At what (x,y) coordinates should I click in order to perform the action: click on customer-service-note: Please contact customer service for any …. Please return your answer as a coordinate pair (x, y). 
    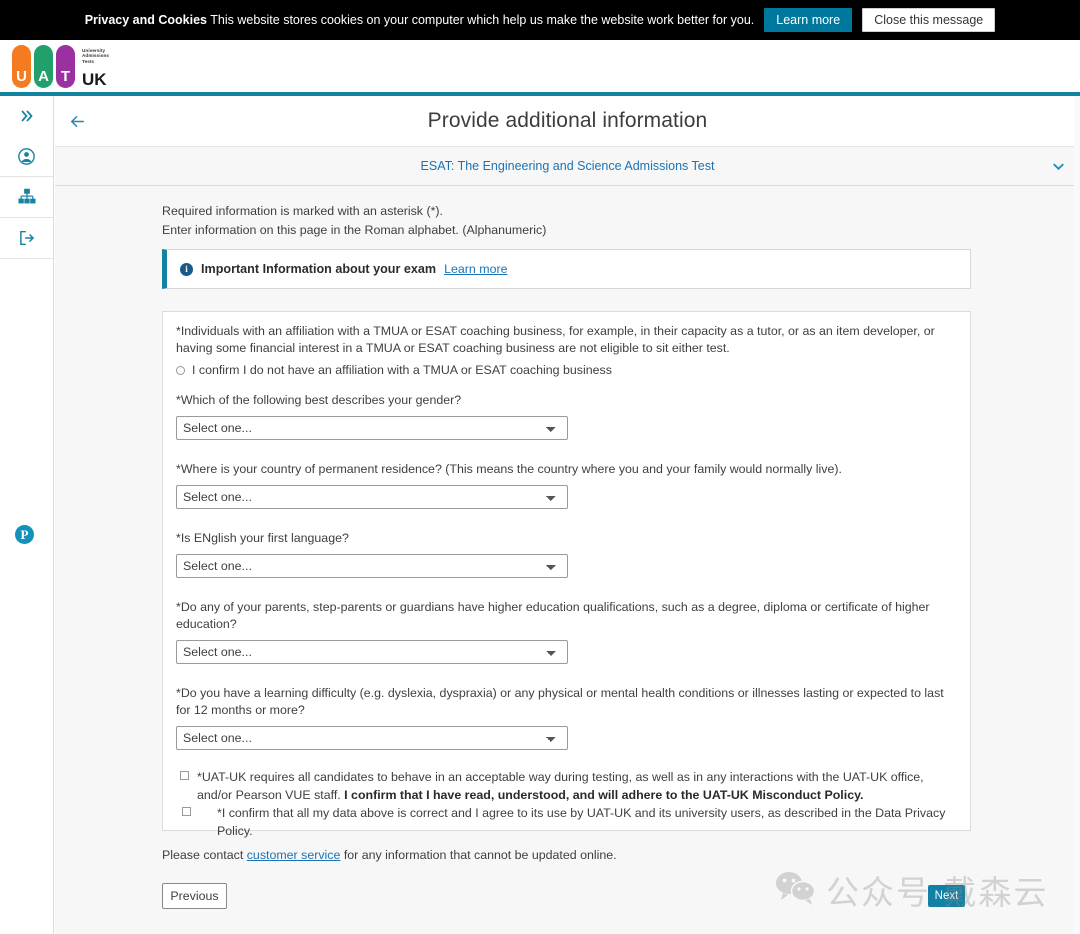
    Looking at the image, I should click on (389, 855).